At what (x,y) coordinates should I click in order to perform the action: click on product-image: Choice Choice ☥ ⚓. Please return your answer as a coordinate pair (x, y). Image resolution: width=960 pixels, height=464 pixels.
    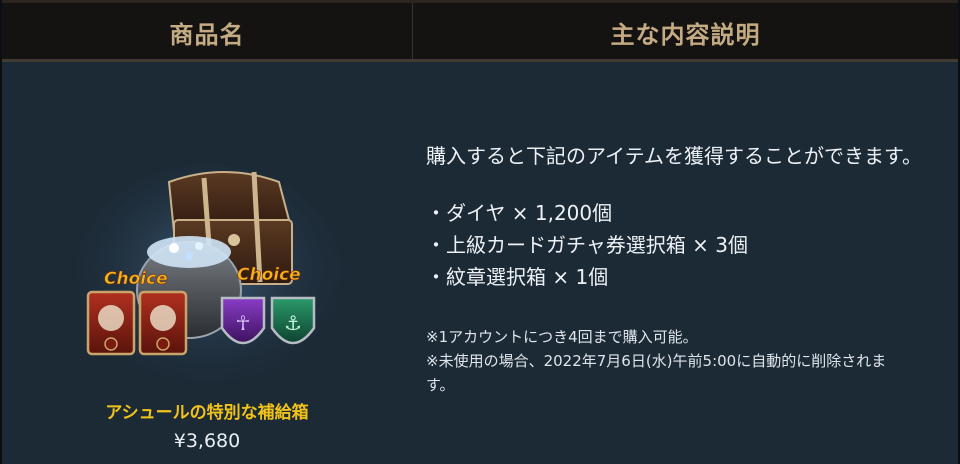
    Looking at the image, I should click on (209, 280).